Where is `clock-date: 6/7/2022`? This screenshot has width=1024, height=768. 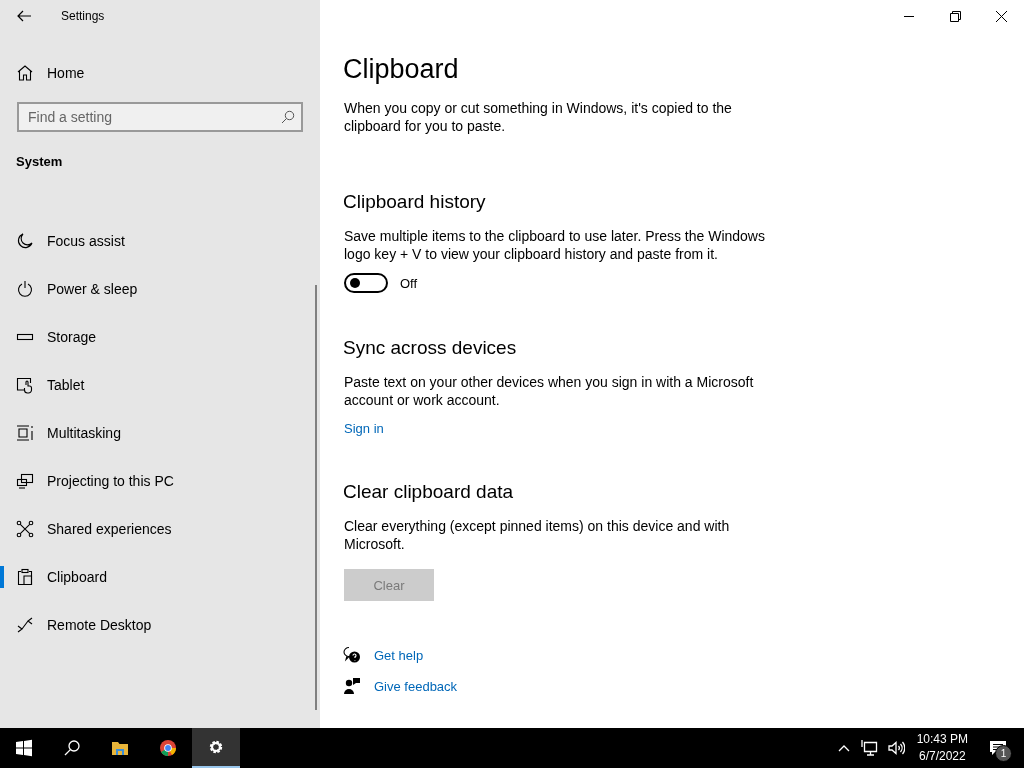 clock-date: 6/7/2022 is located at coordinates (942, 756).